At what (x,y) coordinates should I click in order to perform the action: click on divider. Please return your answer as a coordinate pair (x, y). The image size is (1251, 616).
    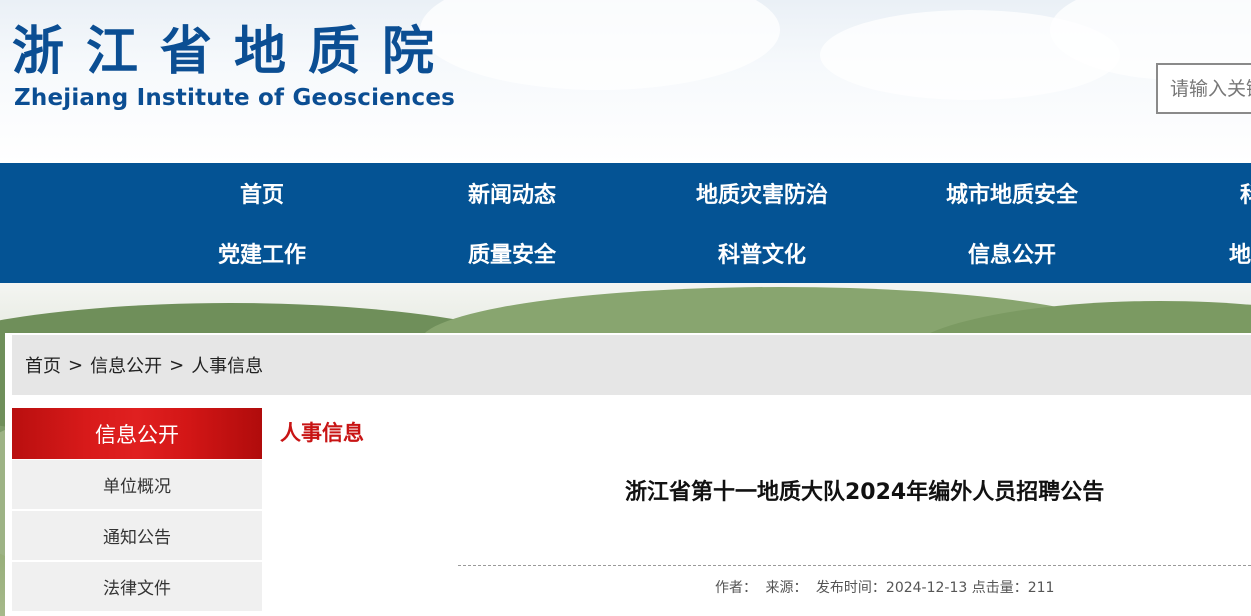
    Looking at the image, I should click on (854, 565).